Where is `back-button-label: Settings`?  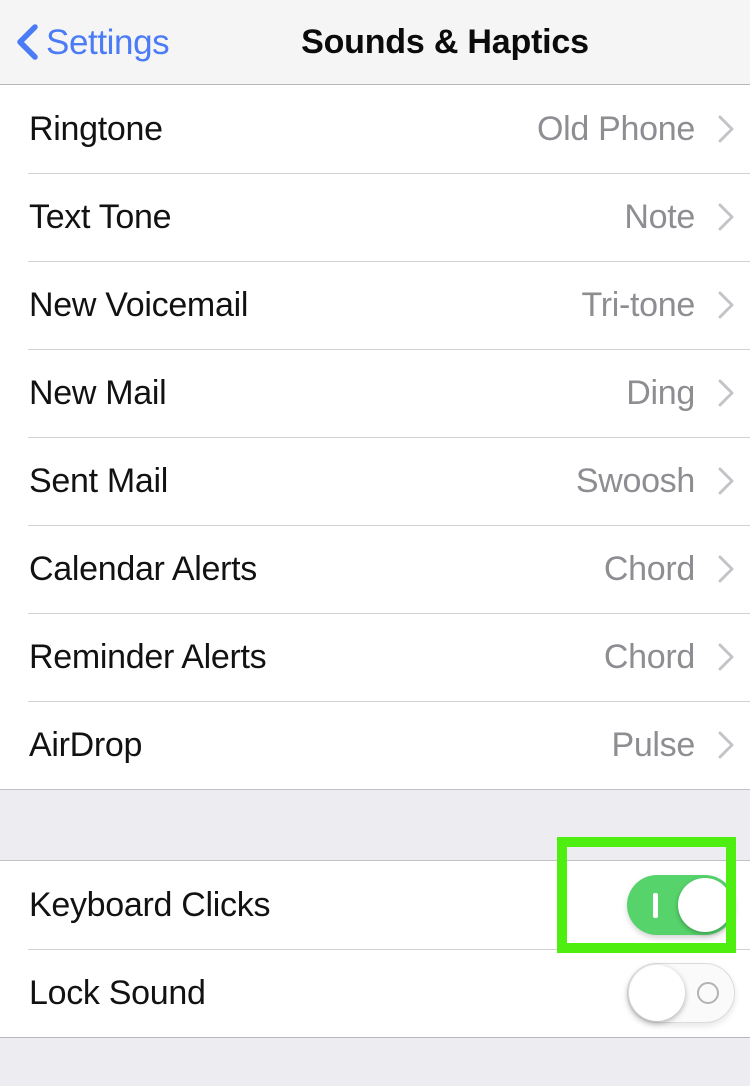
back-button-label: Settings is located at coordinates (108, 42).